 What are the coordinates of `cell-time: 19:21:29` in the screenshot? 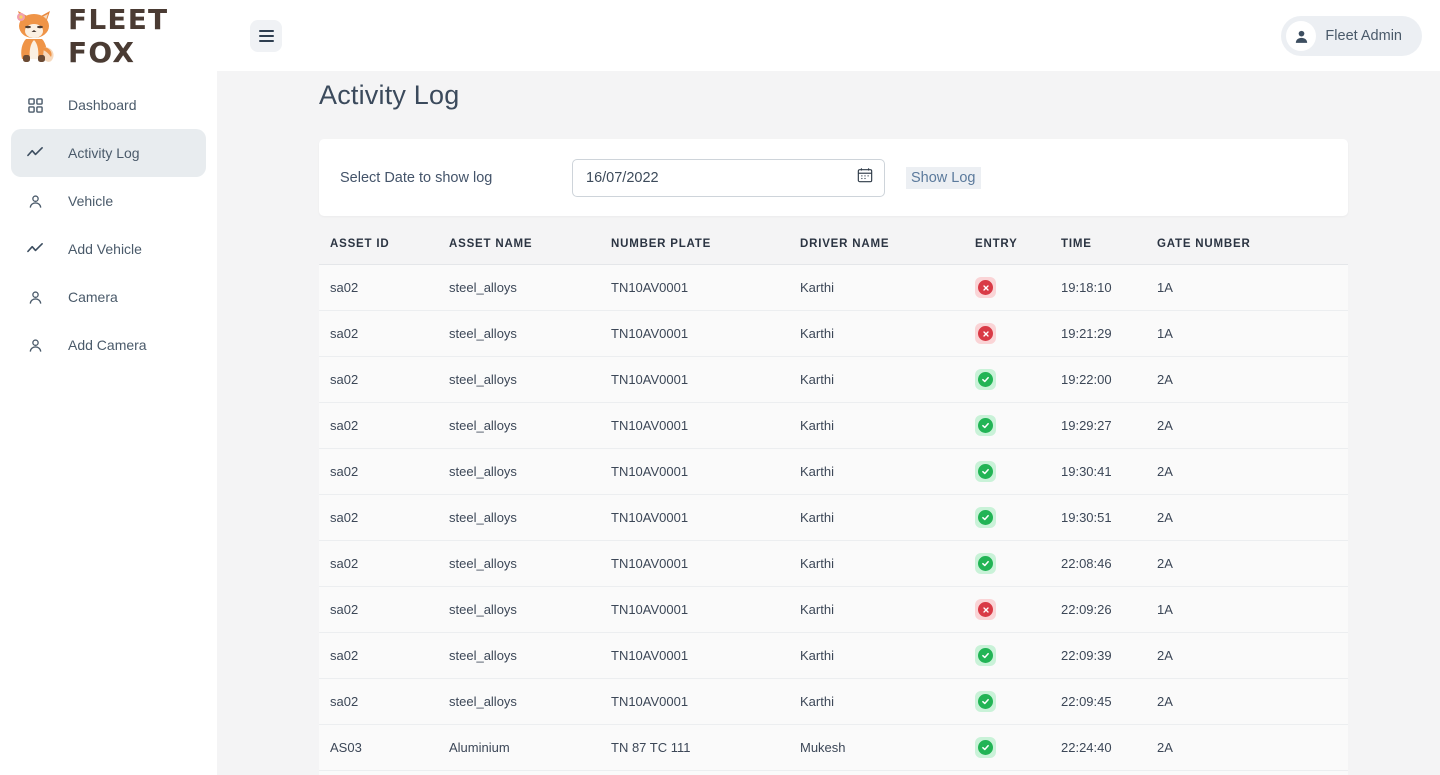 It's located at (1109, 333).